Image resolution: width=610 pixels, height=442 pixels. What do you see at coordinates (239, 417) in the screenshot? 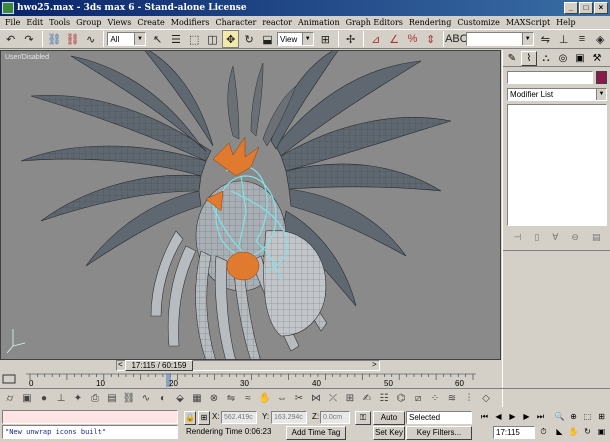
I see `x-coordinate-field: 562.419c` at bounding box center [239, 417].